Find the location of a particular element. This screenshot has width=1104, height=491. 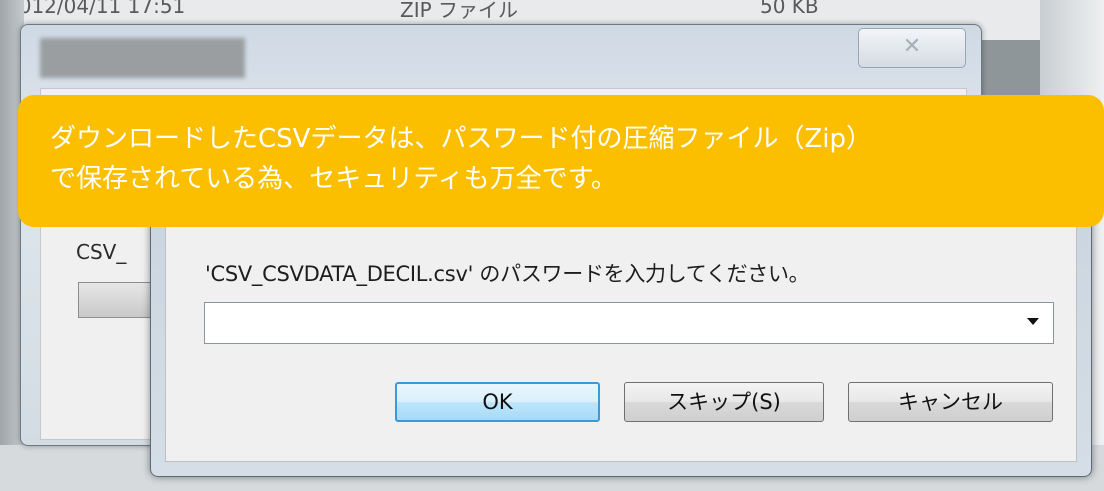

password-prompt: 'CSV_CSVDATA_DECIL.csv' のパスワードを入力してください。 is located at coordinates (507, 274).